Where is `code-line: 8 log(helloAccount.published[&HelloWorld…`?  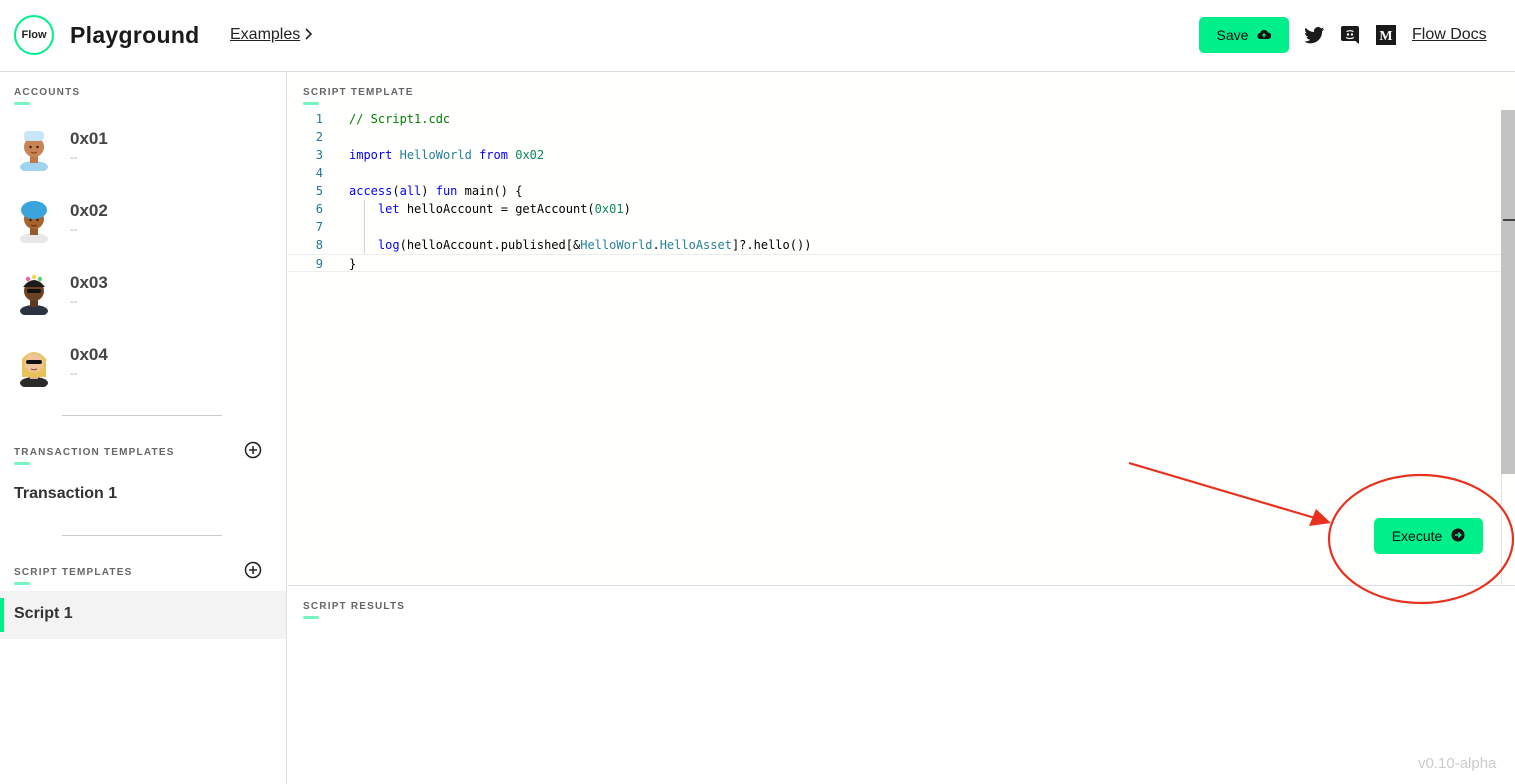
code-line: 8 log(helloAccount.published[&HelloWorld… is located at coordinates (894, 245).